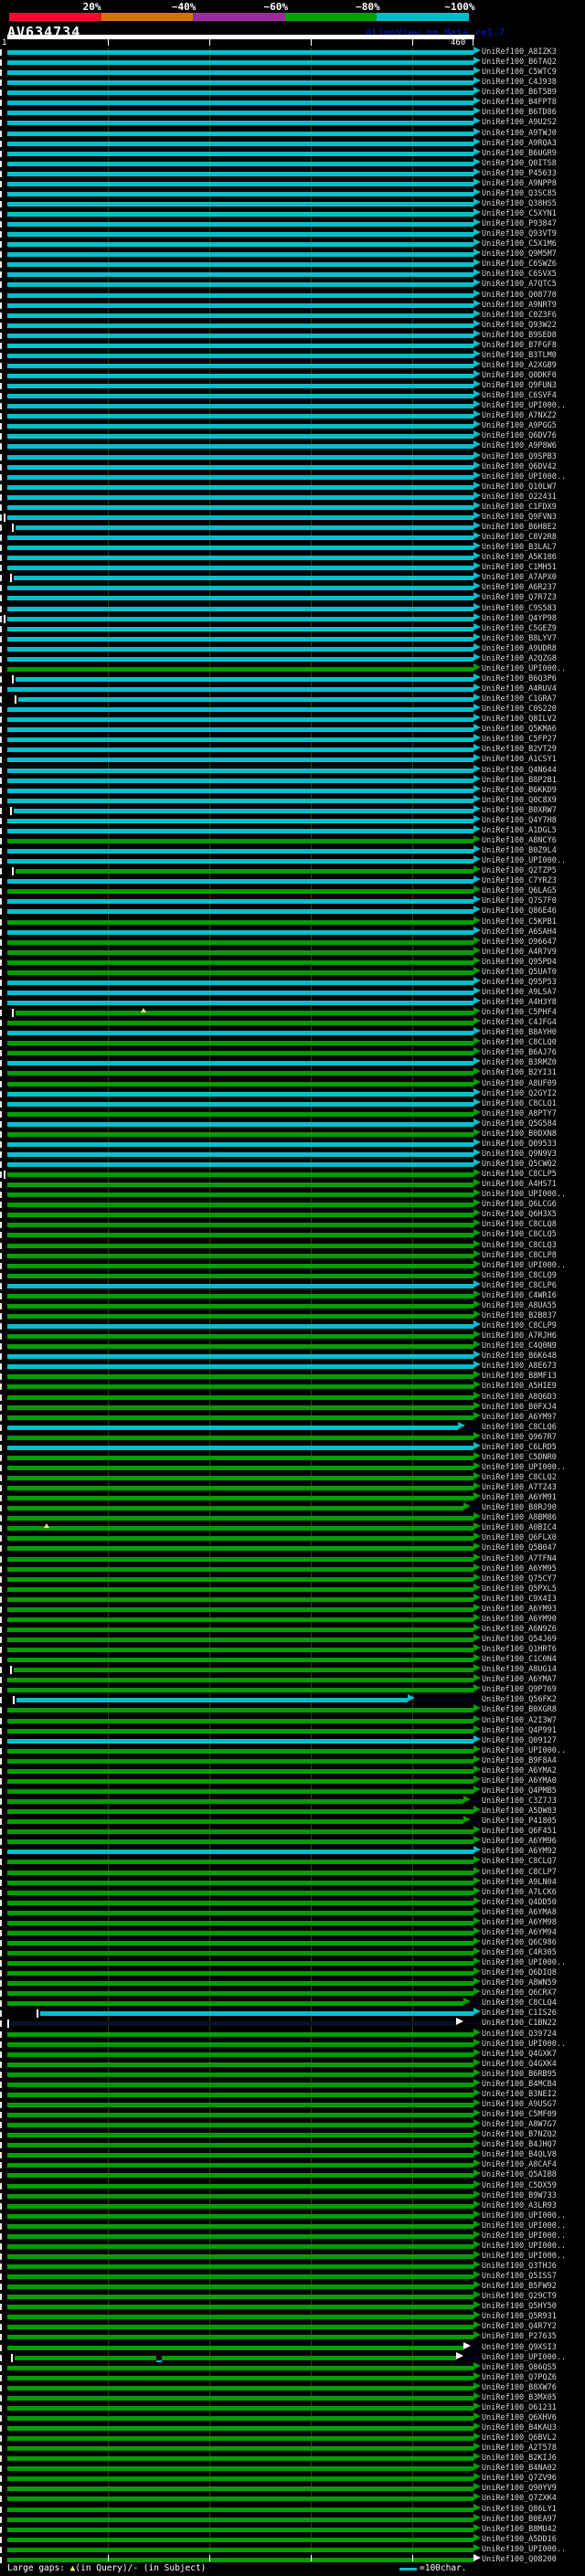 The image size is (585, 2576). Describe the element at coordinates (519, 710) in the screenshot. I see `hit-label: UniRef100_C0S220` at that location.